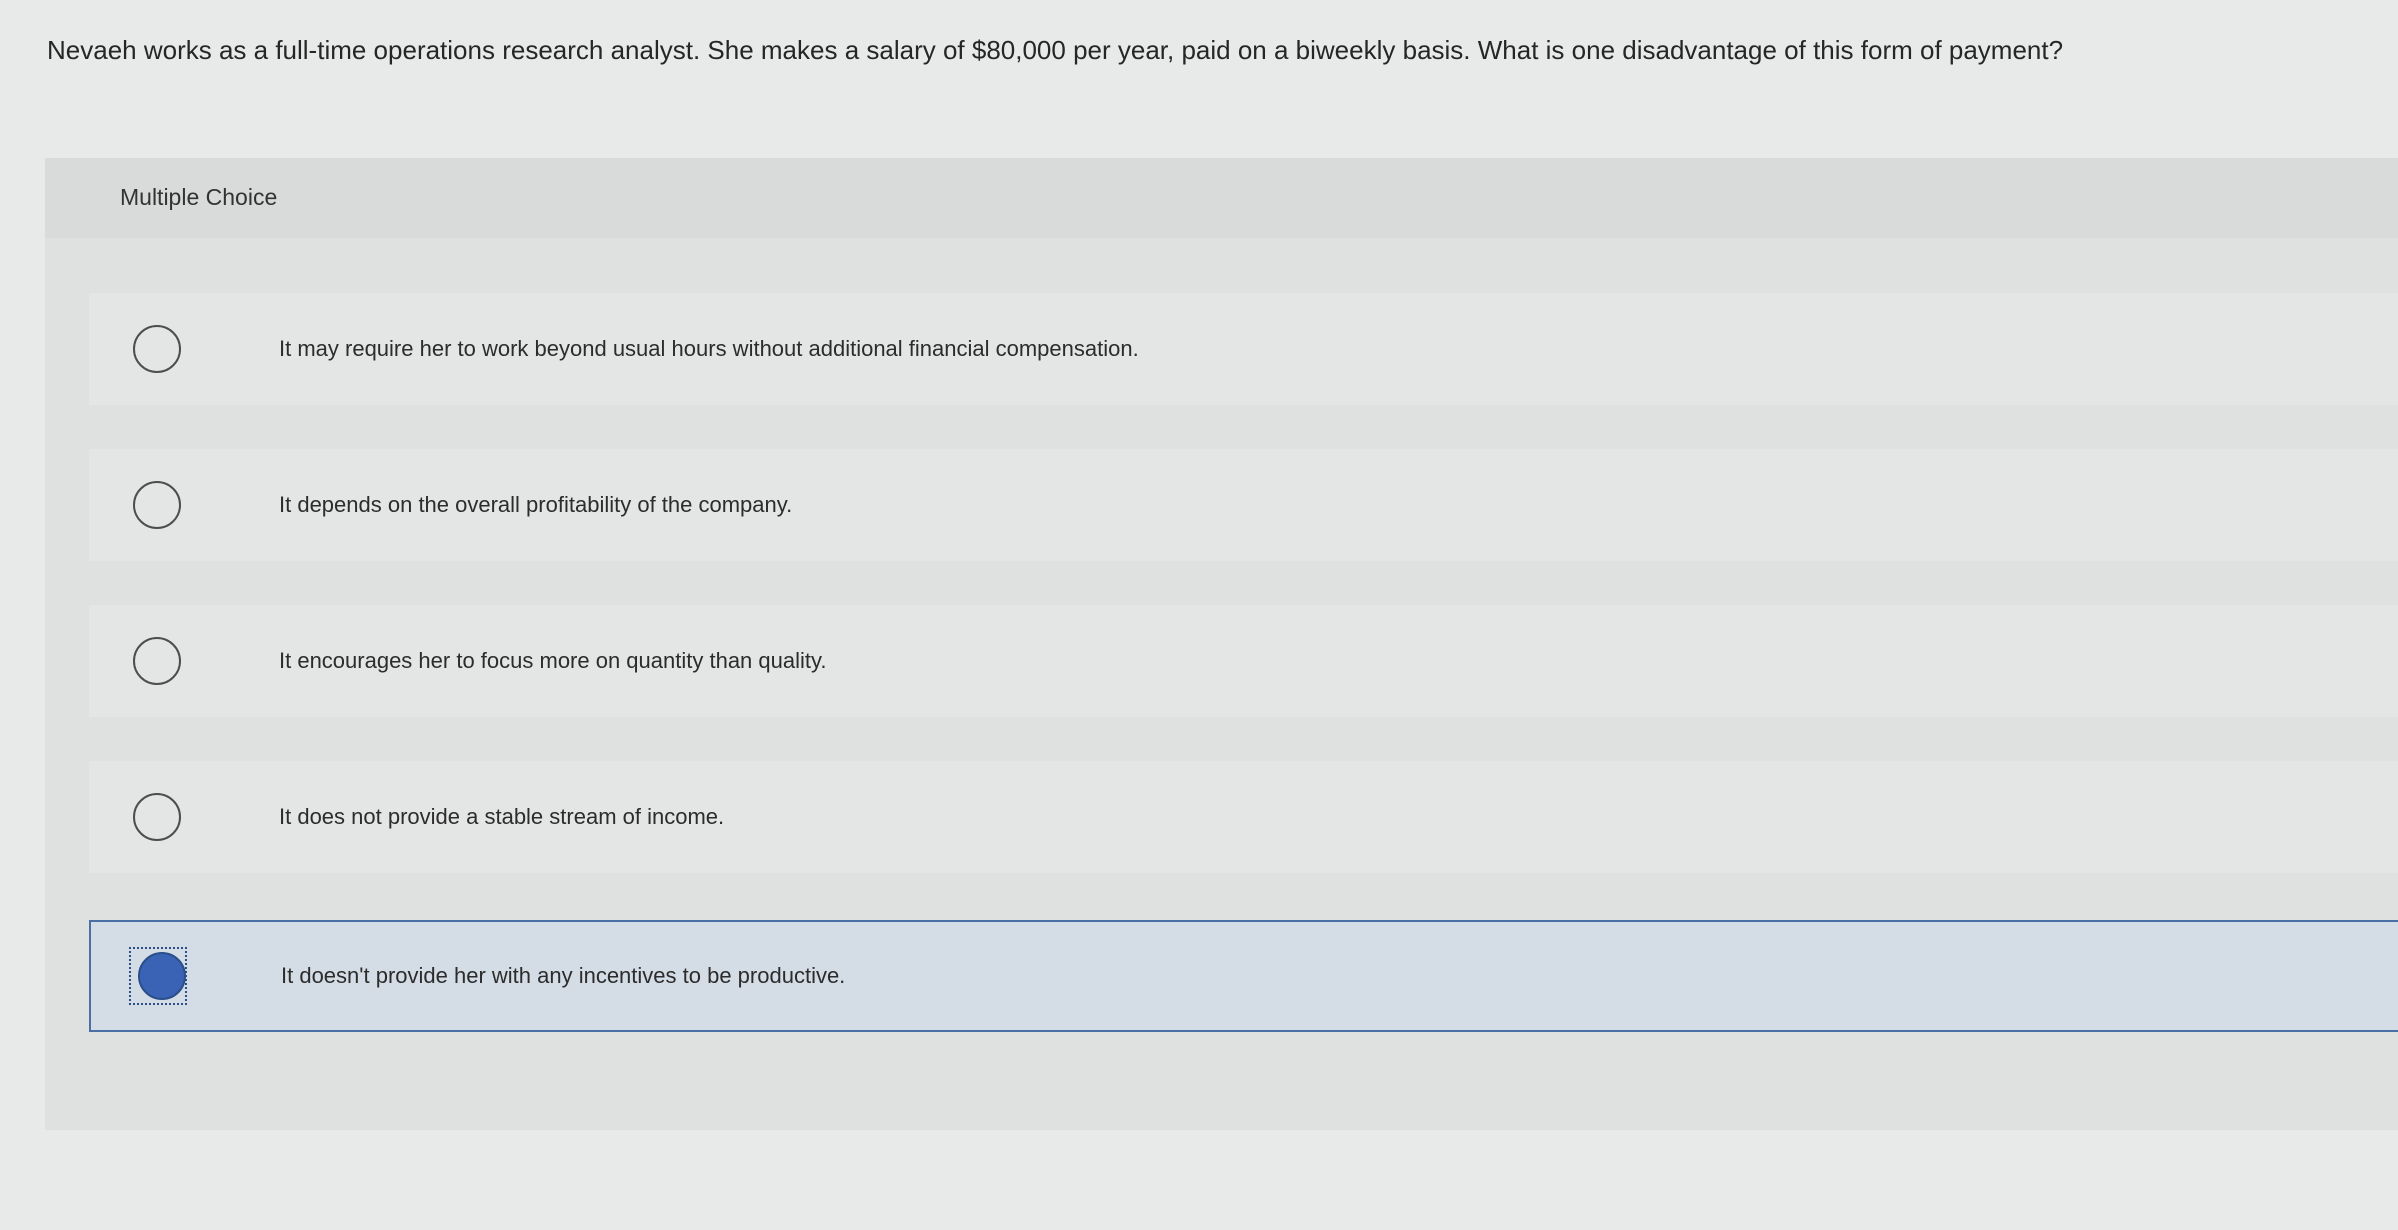 This screenshot has width=2398, height=1230. What do you see at coordinates (1221, 198) in the screenshot?
I see `panel-header: Multiple Choice` at bounding box center [1221, 198].